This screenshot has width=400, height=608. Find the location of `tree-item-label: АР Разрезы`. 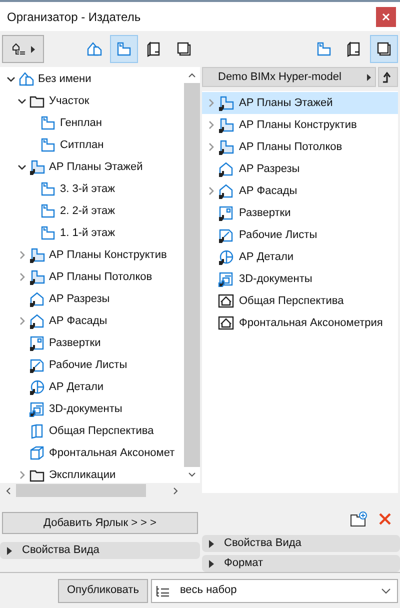

tree-item-label: АР Разрезы is located at coordinates (79, 299).